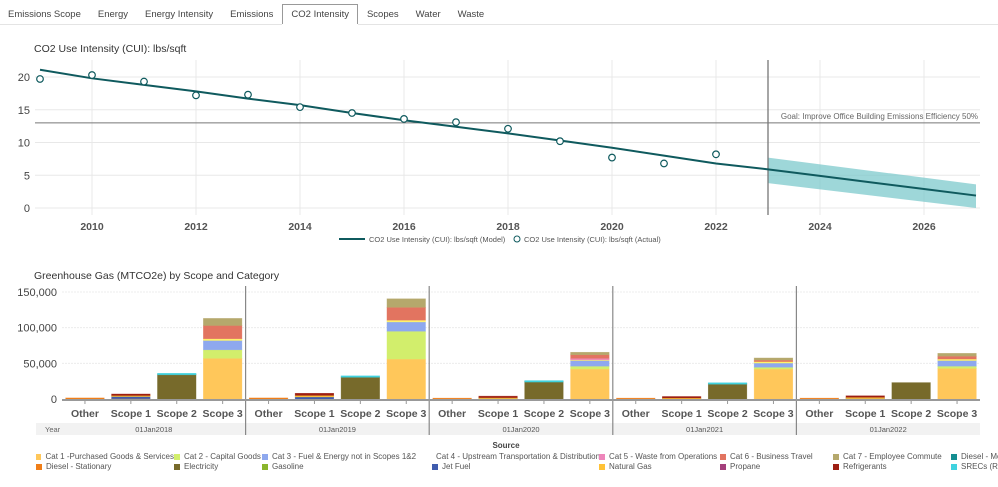 This screenshot has height=487, width=998. Describe the element at coordinates (776, 456) in the screenshot. I see `legend-item: Cat 6 - Business Travel` at that location.